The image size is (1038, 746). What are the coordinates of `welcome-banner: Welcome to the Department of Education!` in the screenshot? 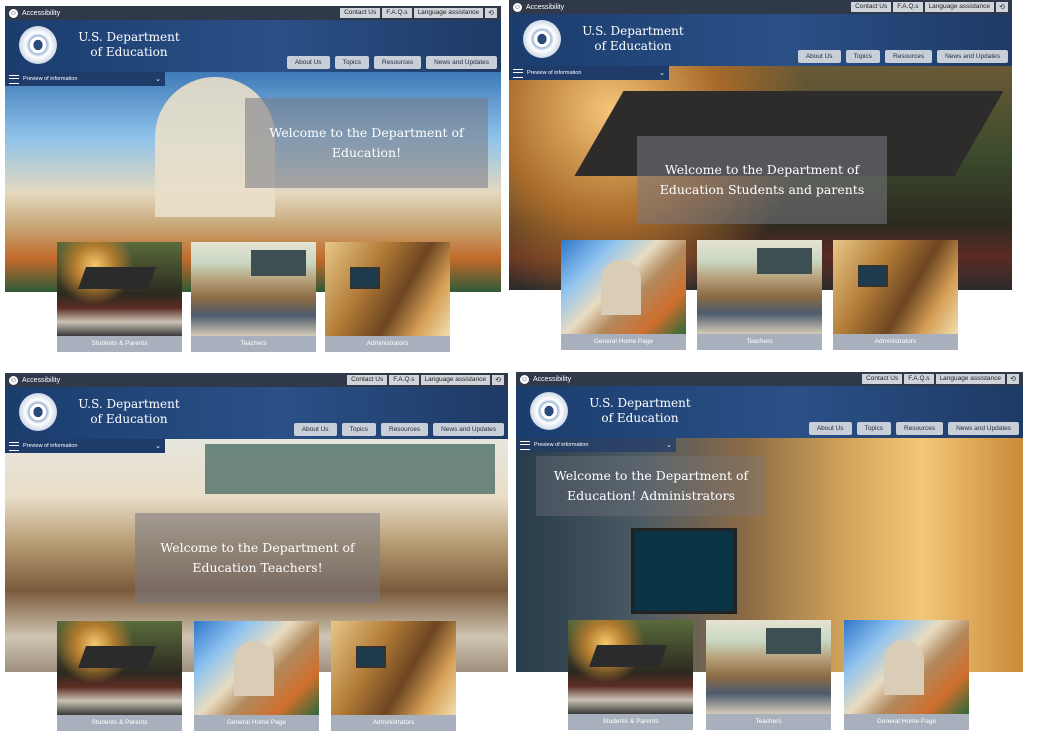 It's located at (366, 143).